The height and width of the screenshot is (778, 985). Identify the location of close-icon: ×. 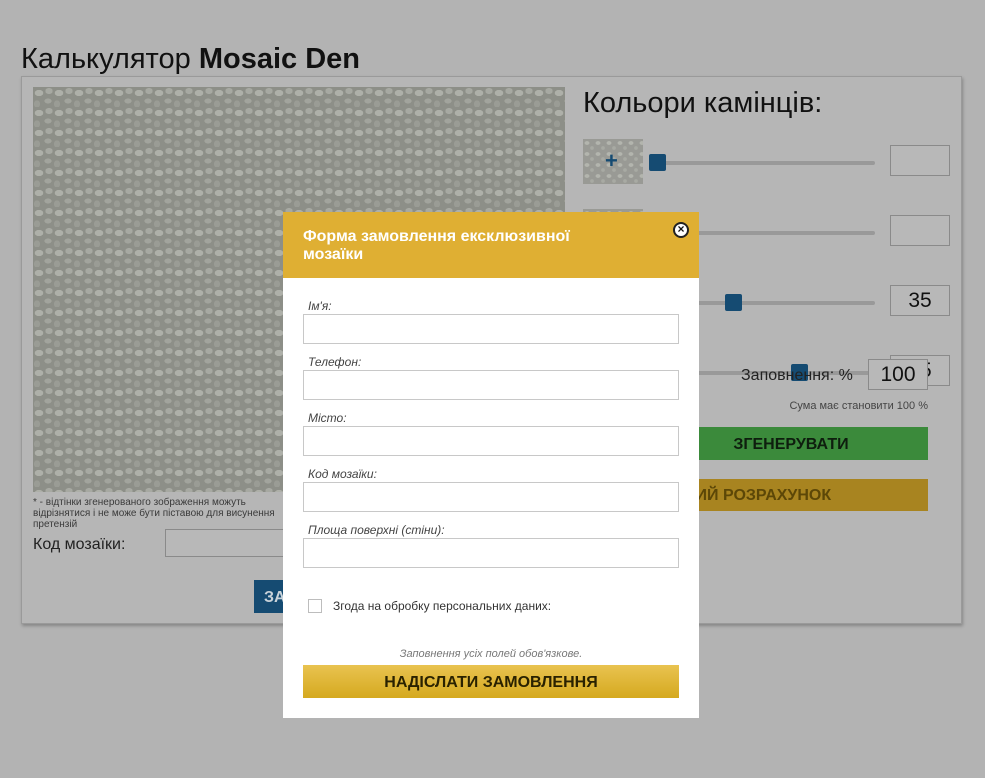
(681, 230).